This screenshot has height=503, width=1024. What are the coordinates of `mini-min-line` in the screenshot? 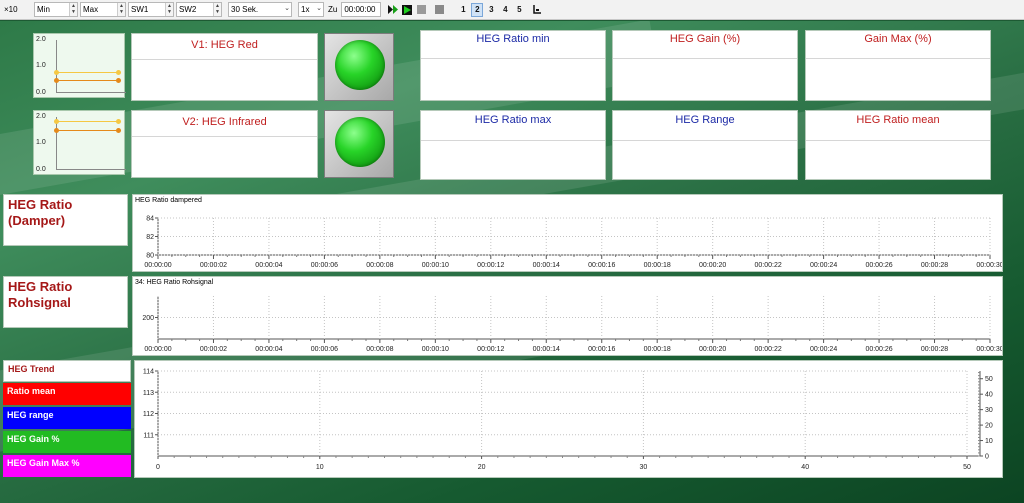 It's located at (89, 130).